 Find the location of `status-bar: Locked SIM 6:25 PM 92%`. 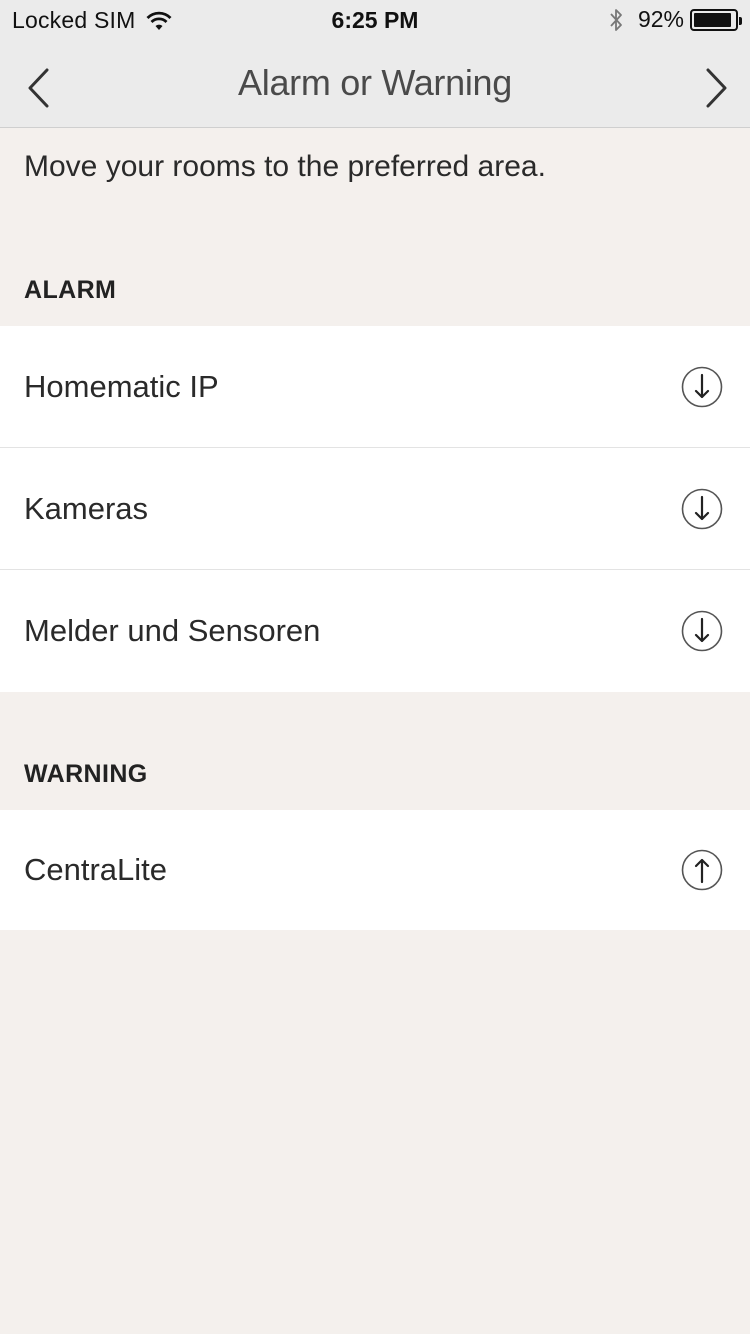

status-bar: Locked SIM 6:25 PM 92% is located at coordinates (375, 20).